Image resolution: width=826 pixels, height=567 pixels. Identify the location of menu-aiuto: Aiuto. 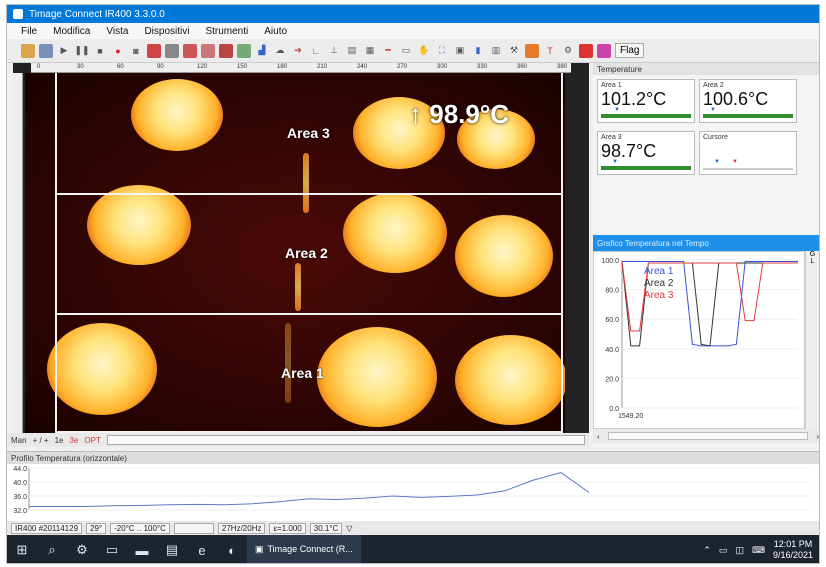
(275, 31).